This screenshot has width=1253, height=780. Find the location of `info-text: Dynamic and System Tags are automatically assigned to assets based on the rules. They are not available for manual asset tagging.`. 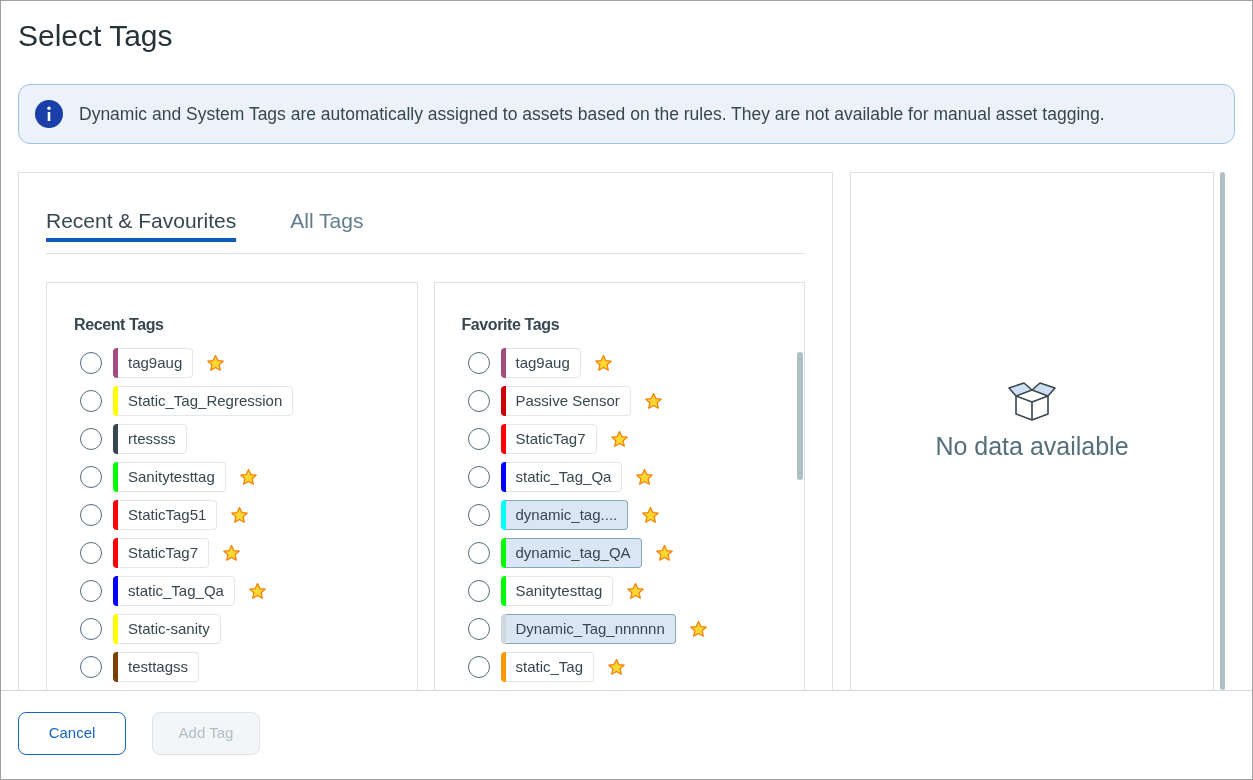

info-text: Dynamic and System Tags are automatically assigned to assets based on the rules. They are not available for manual asset tagging. is located at coordinates (592, 114).